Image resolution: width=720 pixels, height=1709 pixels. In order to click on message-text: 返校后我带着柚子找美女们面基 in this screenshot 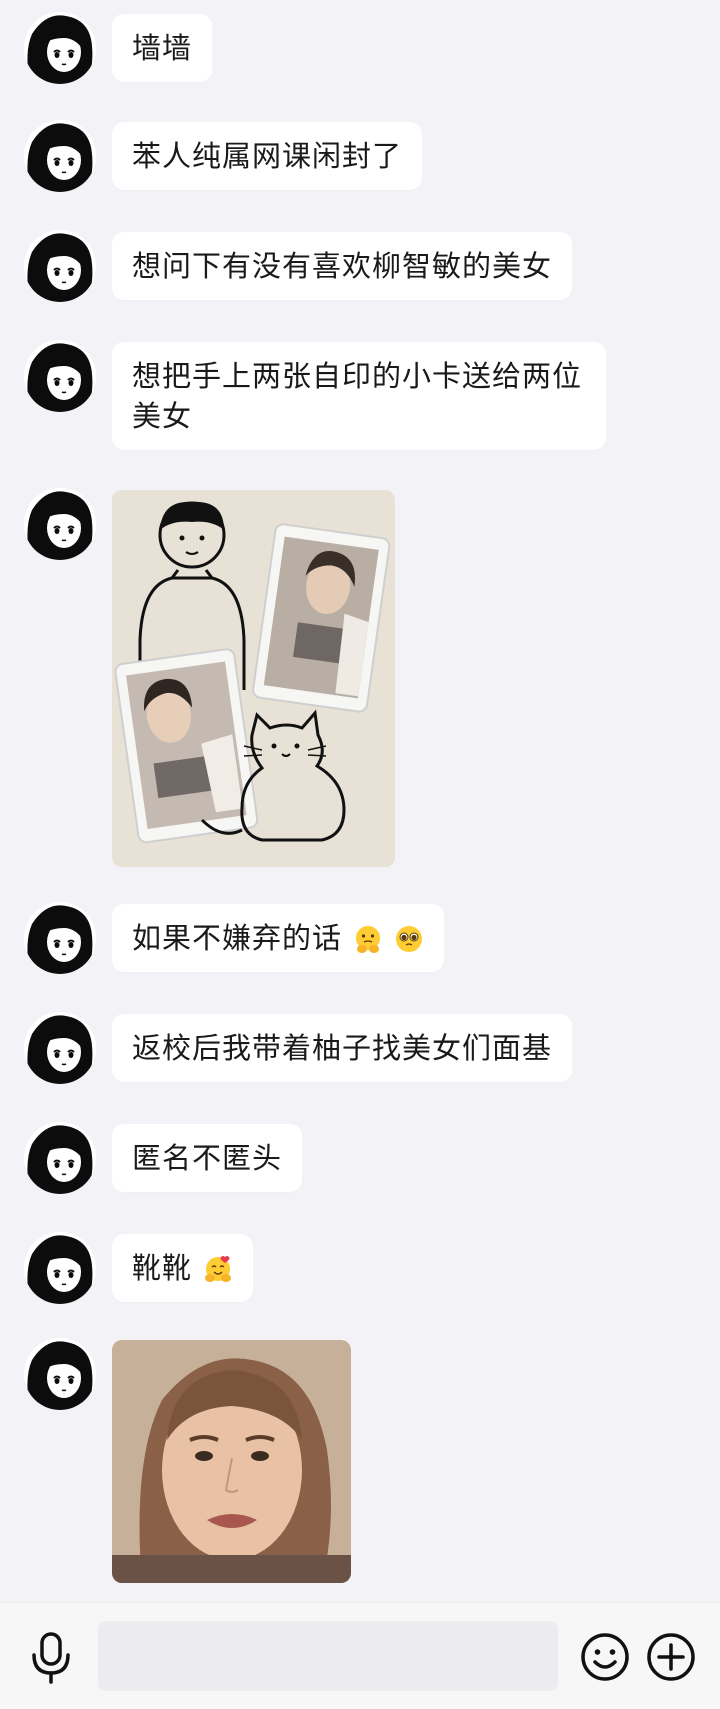, I will do `click(342, 1048)`.